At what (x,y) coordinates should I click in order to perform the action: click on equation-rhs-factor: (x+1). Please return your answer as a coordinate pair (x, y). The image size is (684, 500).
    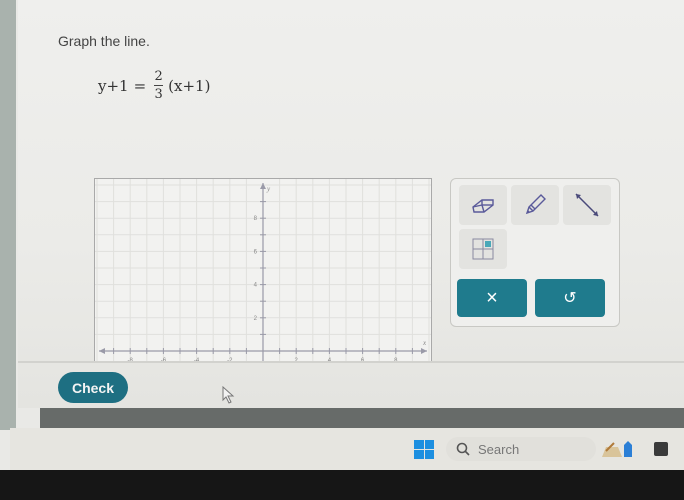
    Looking at the image, I should click on (189, 85).